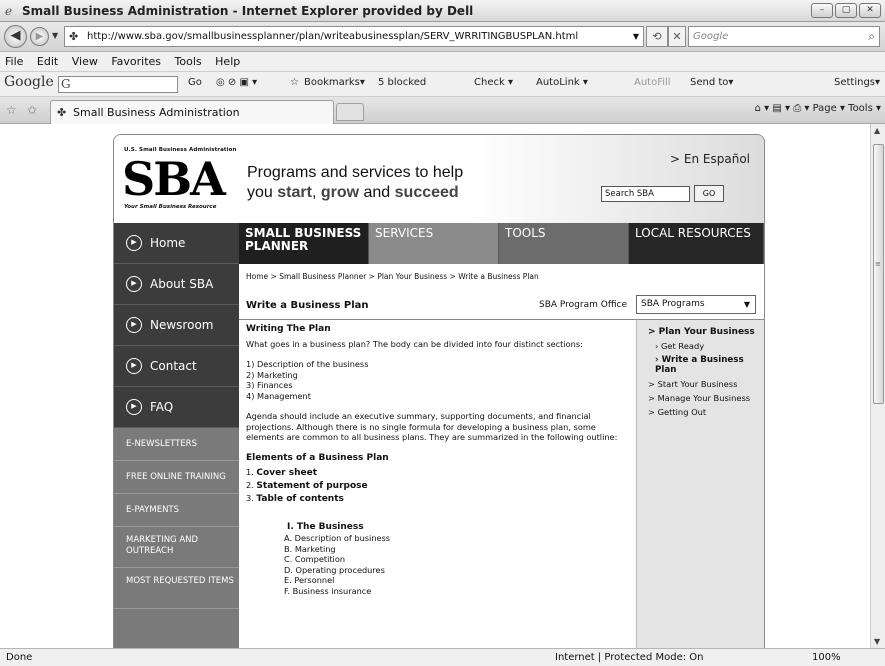 Image resolution: width=885 pixels, height=666 pixels. I want to click on element-number: 1., so click(251, 472).